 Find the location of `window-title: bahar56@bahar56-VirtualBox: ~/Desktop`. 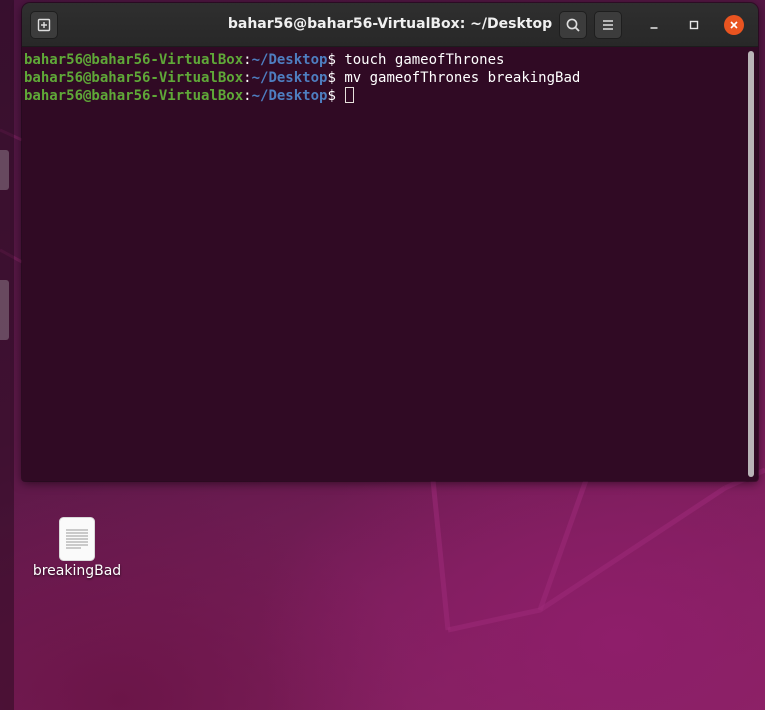

window-title: bahar56@bahar56-VirtualBox: ~/Desktop is located at coordinates (390, 24).